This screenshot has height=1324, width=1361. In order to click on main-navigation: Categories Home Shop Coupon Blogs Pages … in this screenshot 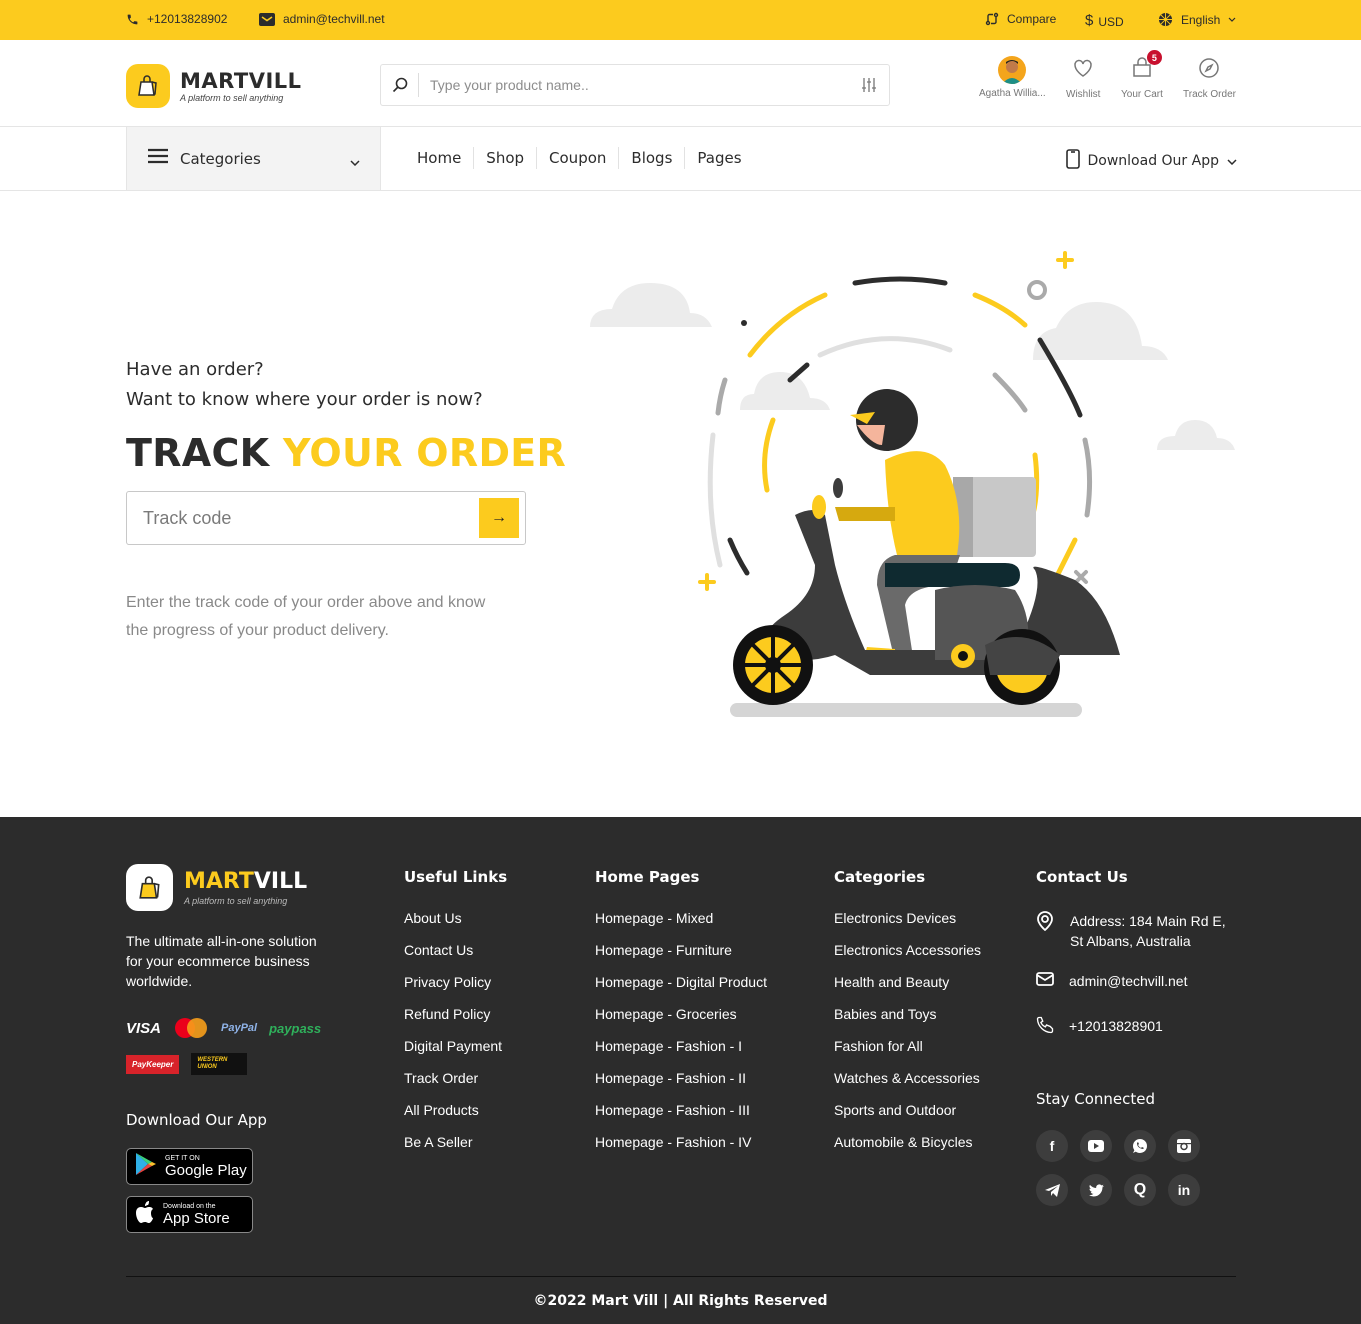, I will do `click(680, 159)`.